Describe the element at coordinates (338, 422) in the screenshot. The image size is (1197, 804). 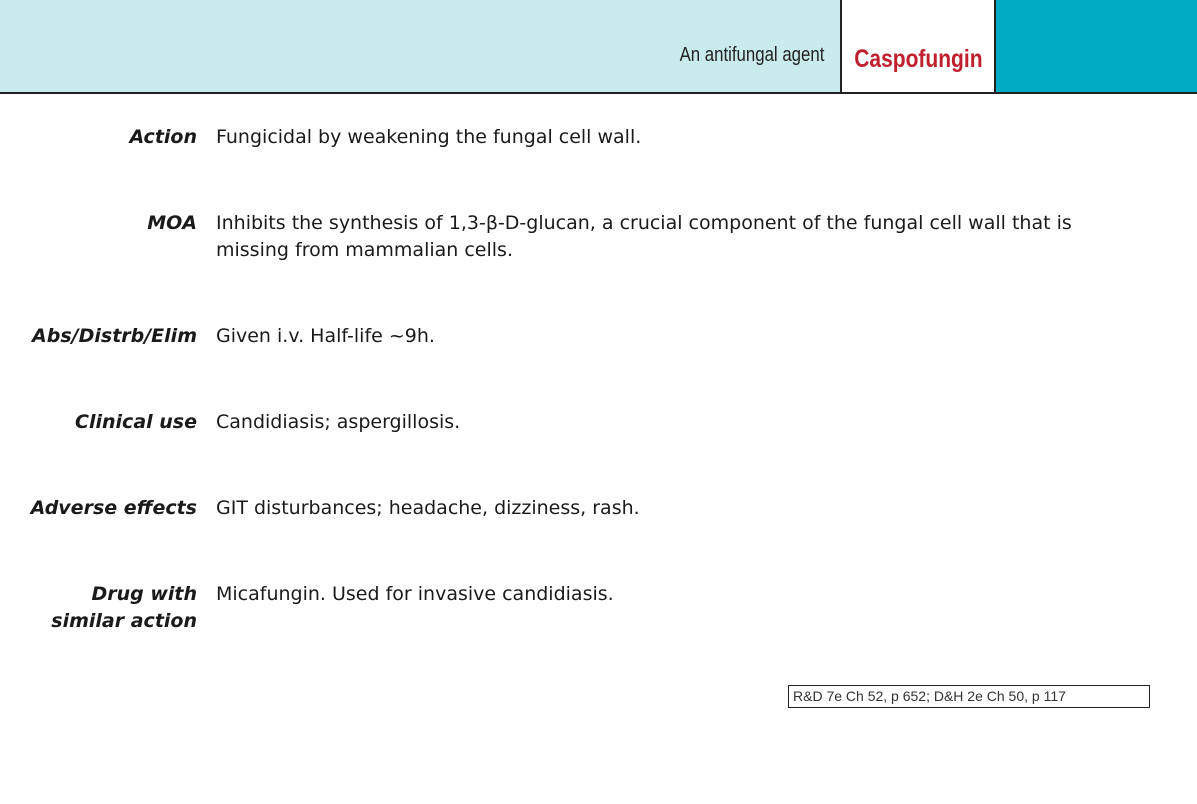
I see `entry-value: Candidiasis; aspergillosis.` at that location.